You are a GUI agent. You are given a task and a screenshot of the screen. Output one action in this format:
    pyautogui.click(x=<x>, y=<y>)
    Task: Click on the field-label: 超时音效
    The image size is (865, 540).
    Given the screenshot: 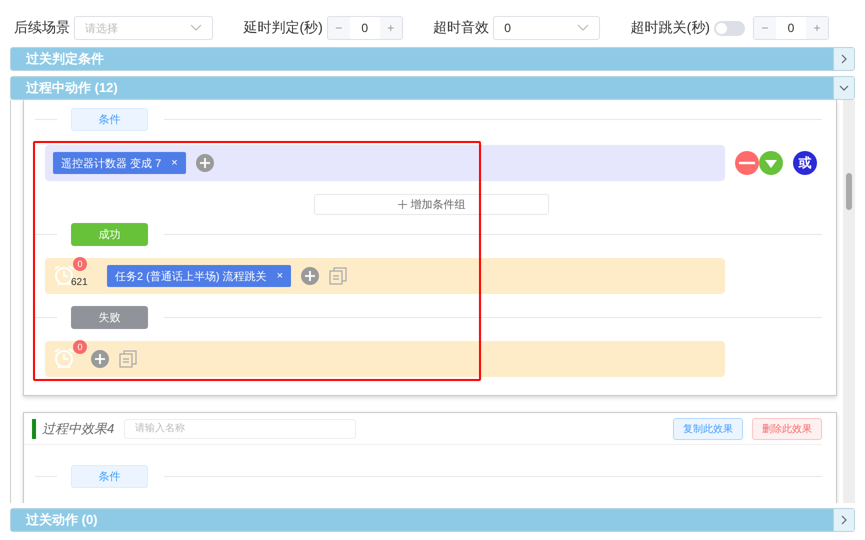 What is the action you would take?
    pyautogui.click(x=461, y=28)
    